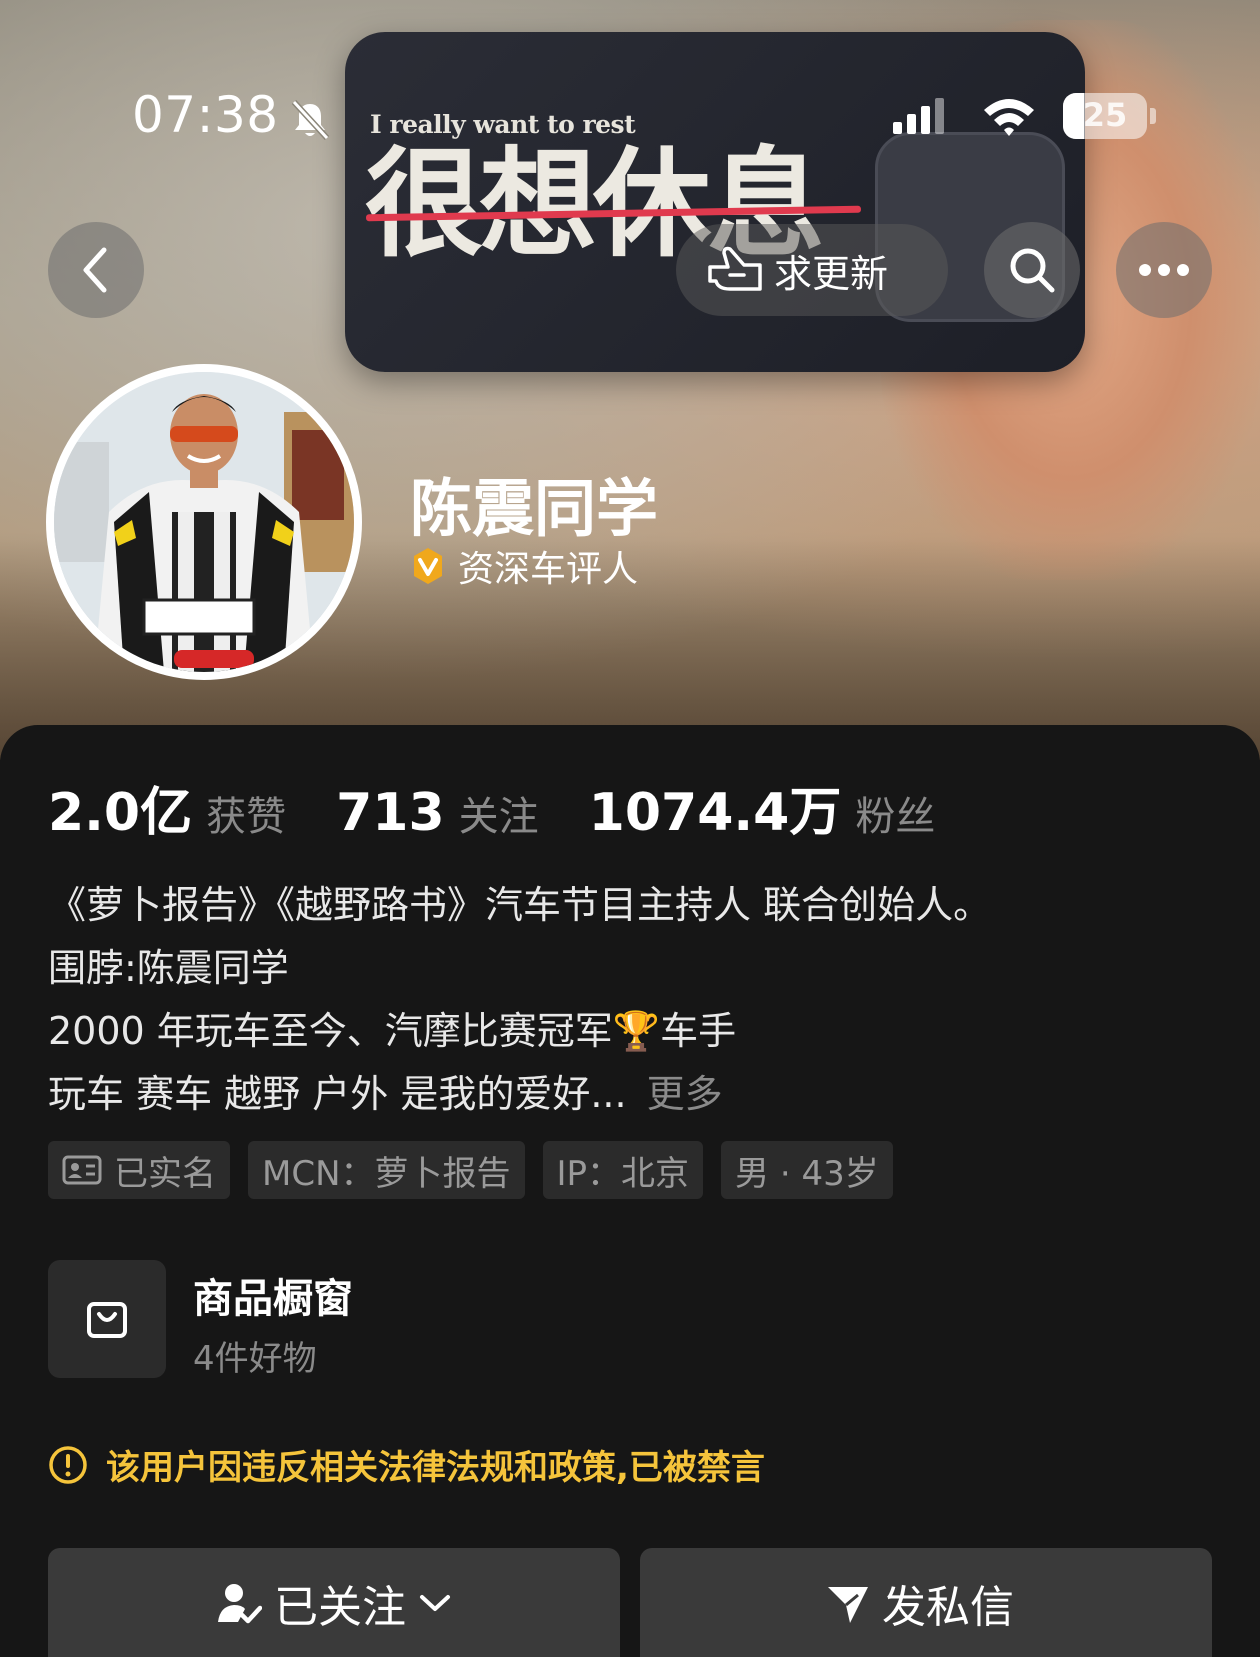  Describe the element at coordinates (848, 1605) in the screenshot. I see `send-icon` at that location.